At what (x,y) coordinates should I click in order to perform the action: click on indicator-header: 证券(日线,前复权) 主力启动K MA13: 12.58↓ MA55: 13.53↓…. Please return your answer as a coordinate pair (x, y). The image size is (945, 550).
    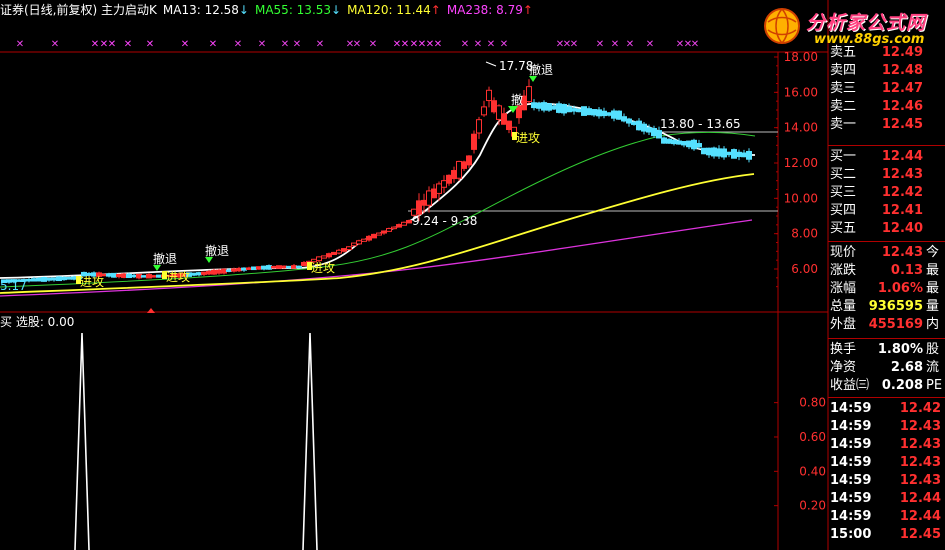
    Looking at the image, I should click on (269, 10).